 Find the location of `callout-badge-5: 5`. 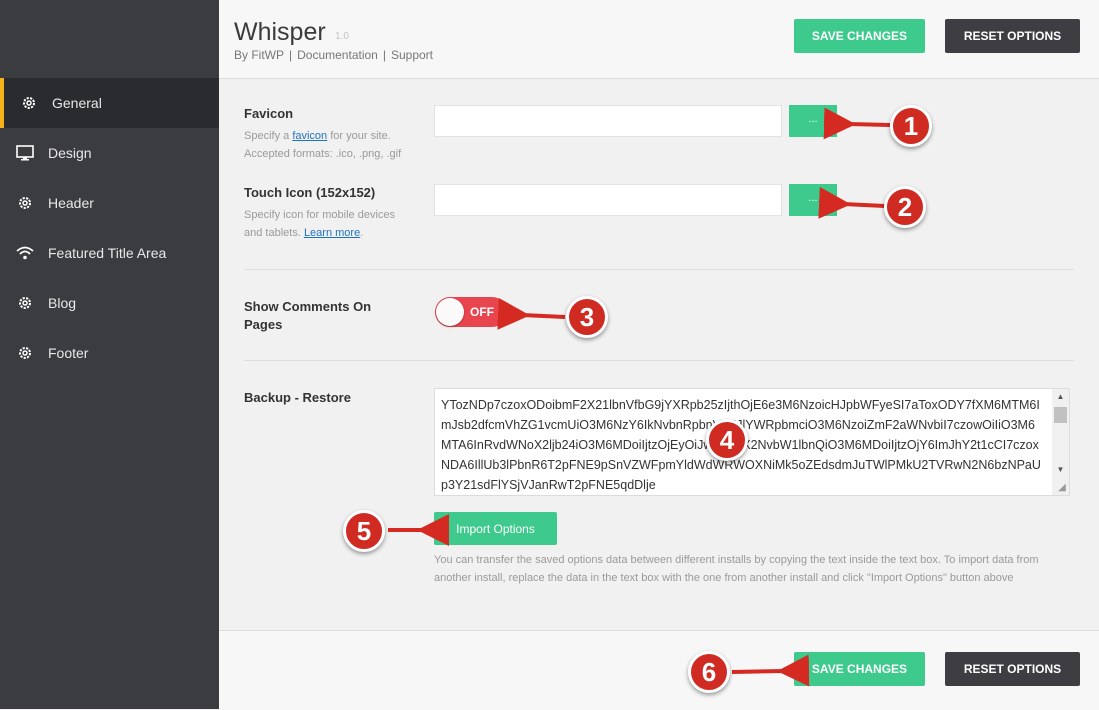

callout-badge-5: 5 is located at coordinates (364, 531).